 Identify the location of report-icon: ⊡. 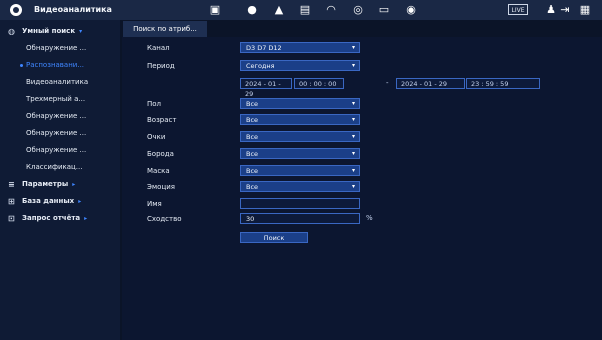
(11, 218).